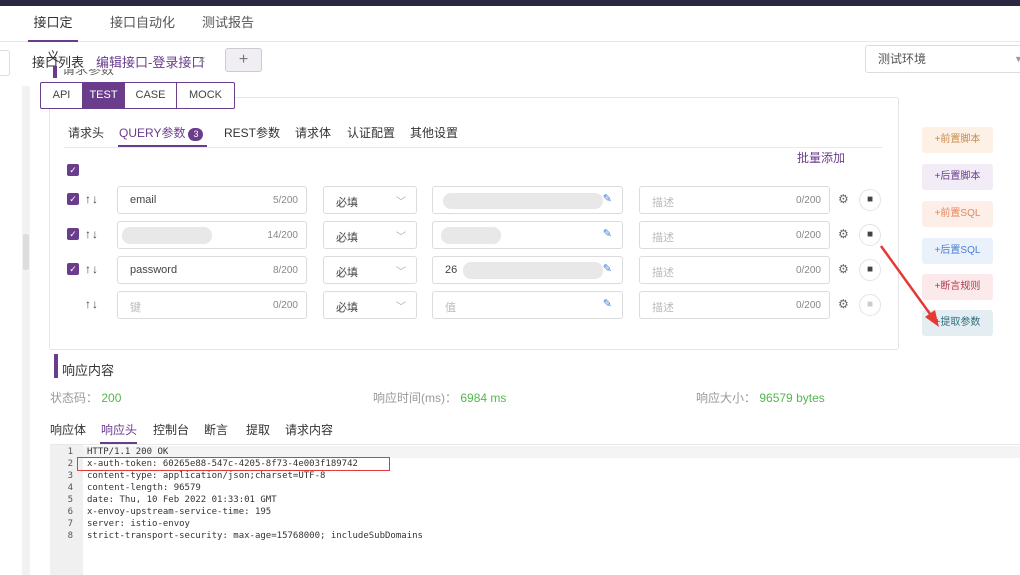 This screenshot has width=1020, height=575. I want to click on main-tab-api-definition: 接口定义, so click(53, 35).